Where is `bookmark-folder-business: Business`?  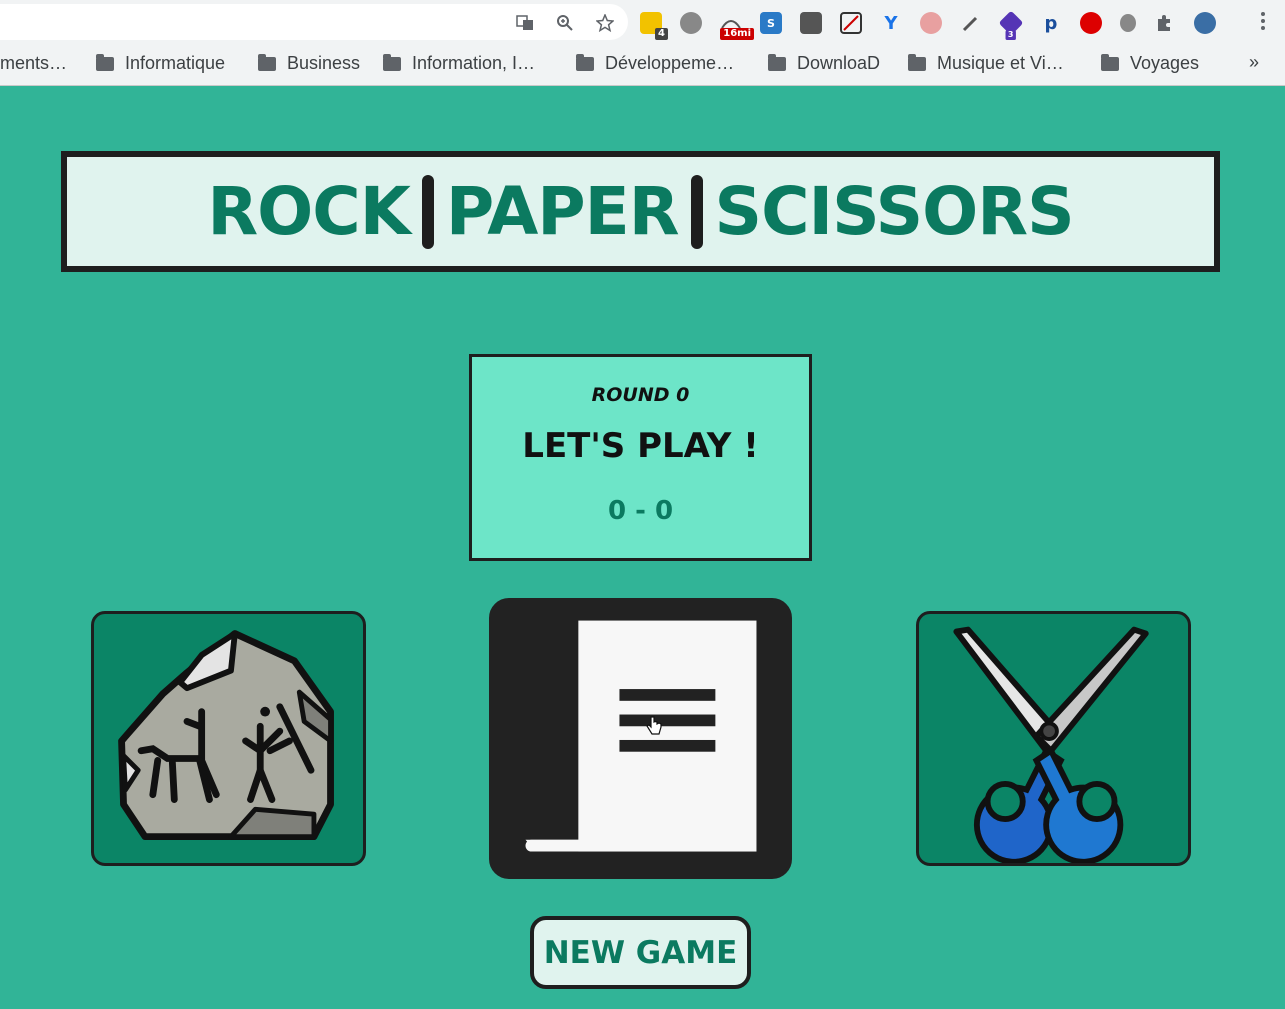 bookmark-folder-business: Business is located at coordinates (309, 63).